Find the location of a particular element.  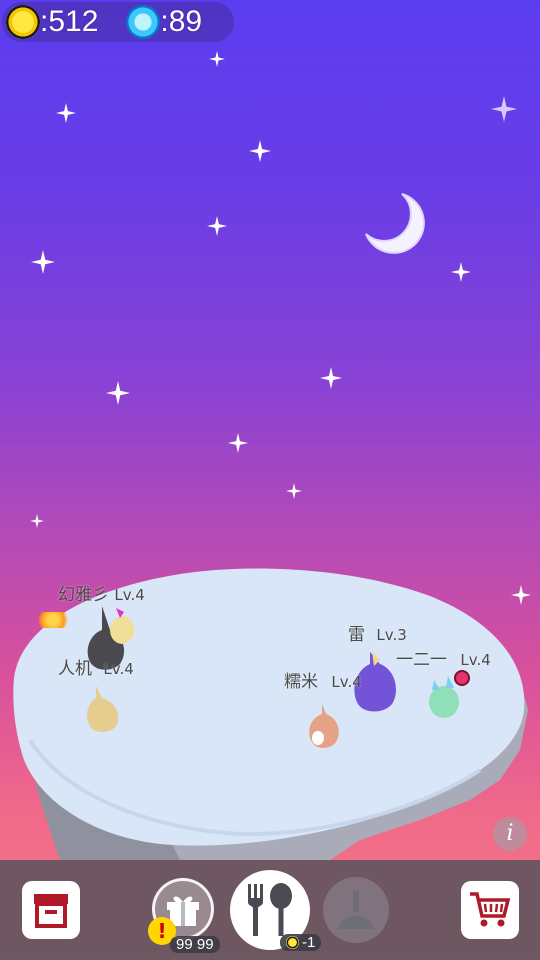

player-name: 一二一 is located at coordinates (421, 660).